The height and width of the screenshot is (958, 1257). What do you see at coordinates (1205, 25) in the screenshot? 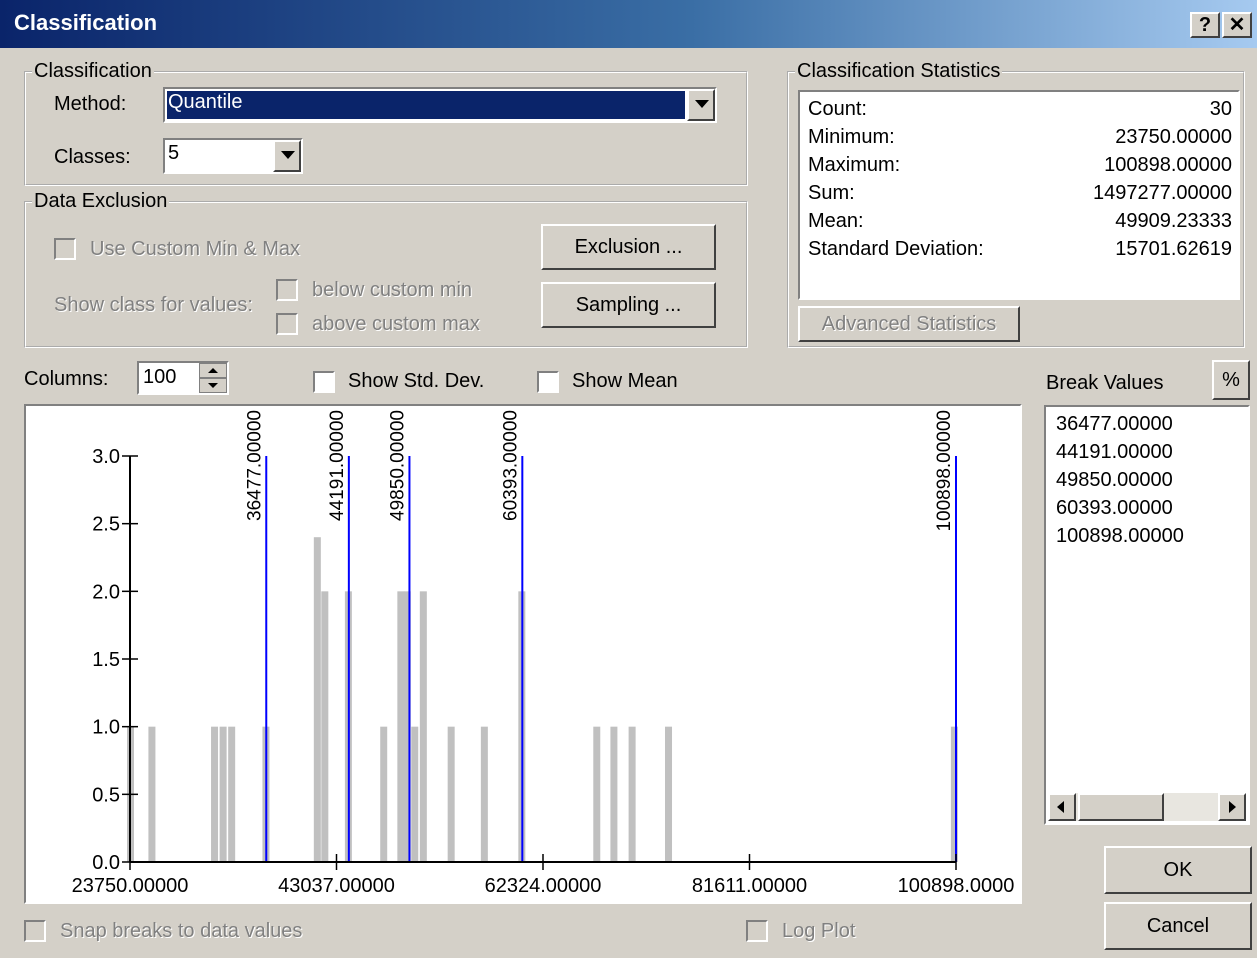
I see `help-button: ?` at bounding box center [1205, 25].